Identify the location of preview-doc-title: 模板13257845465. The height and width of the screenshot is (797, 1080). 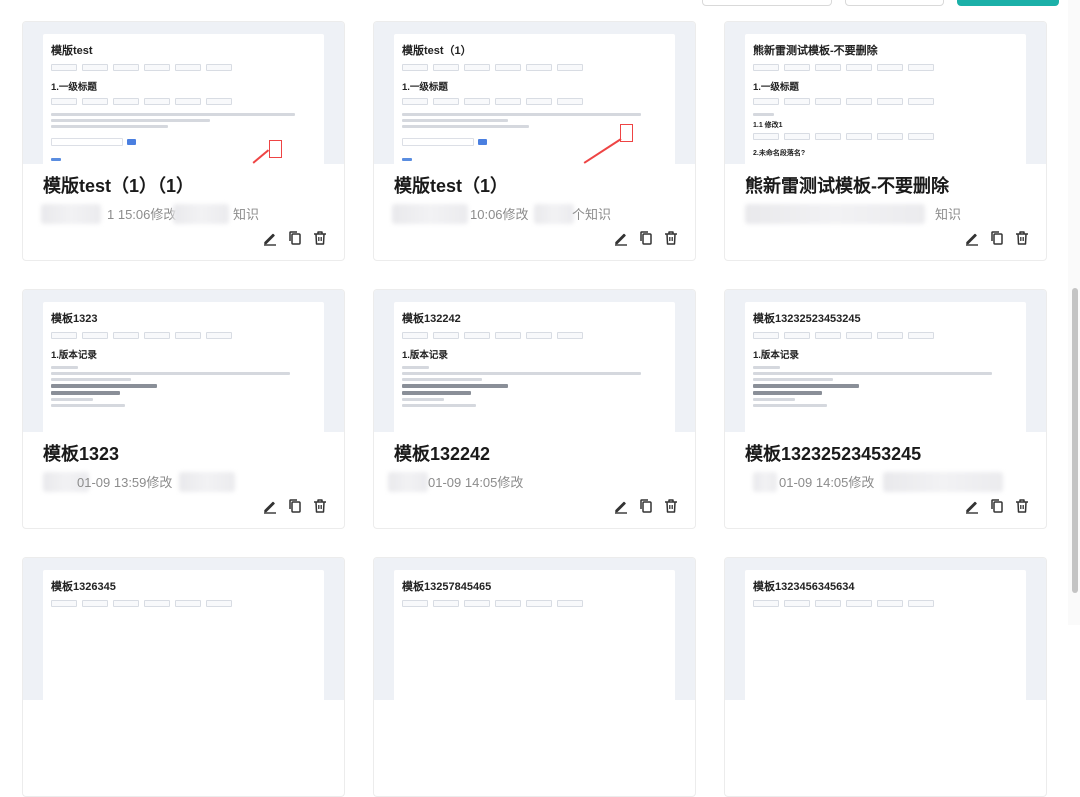
(447, 587).